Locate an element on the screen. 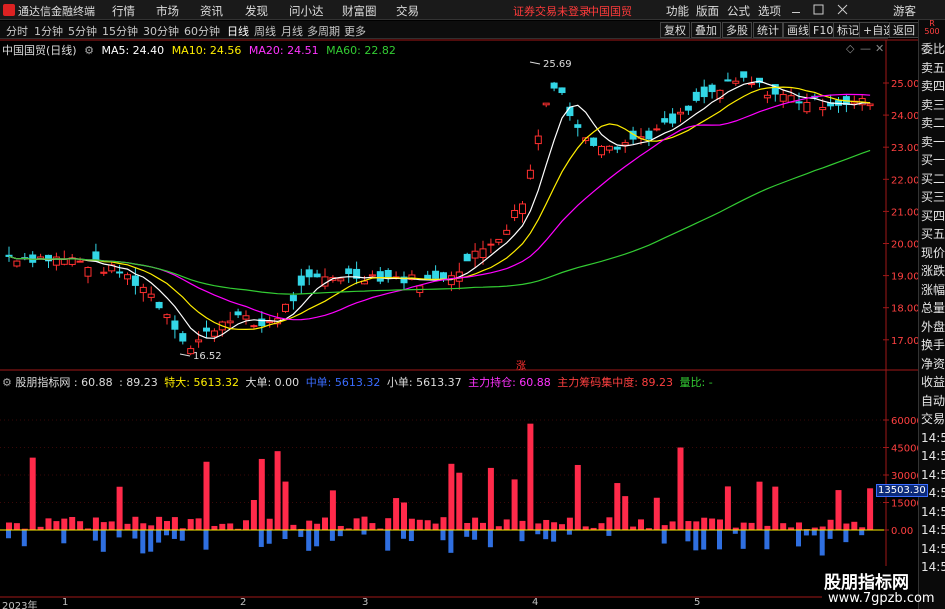  side-panel-item: 收益 is located at coordinates (933, 382).